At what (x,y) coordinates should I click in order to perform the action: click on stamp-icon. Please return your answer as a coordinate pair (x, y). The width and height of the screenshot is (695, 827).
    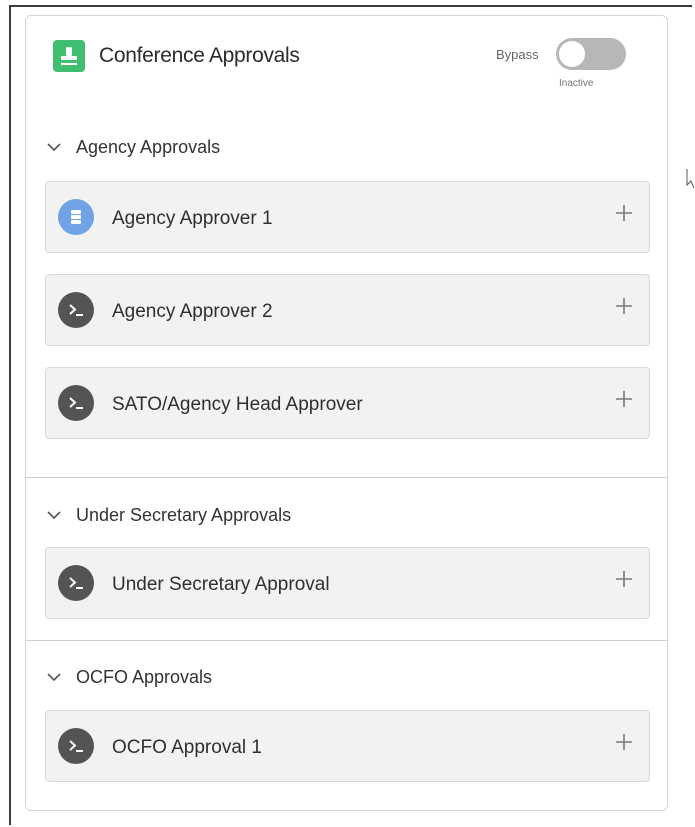
    Looking at the image, I should click on (69, 56).